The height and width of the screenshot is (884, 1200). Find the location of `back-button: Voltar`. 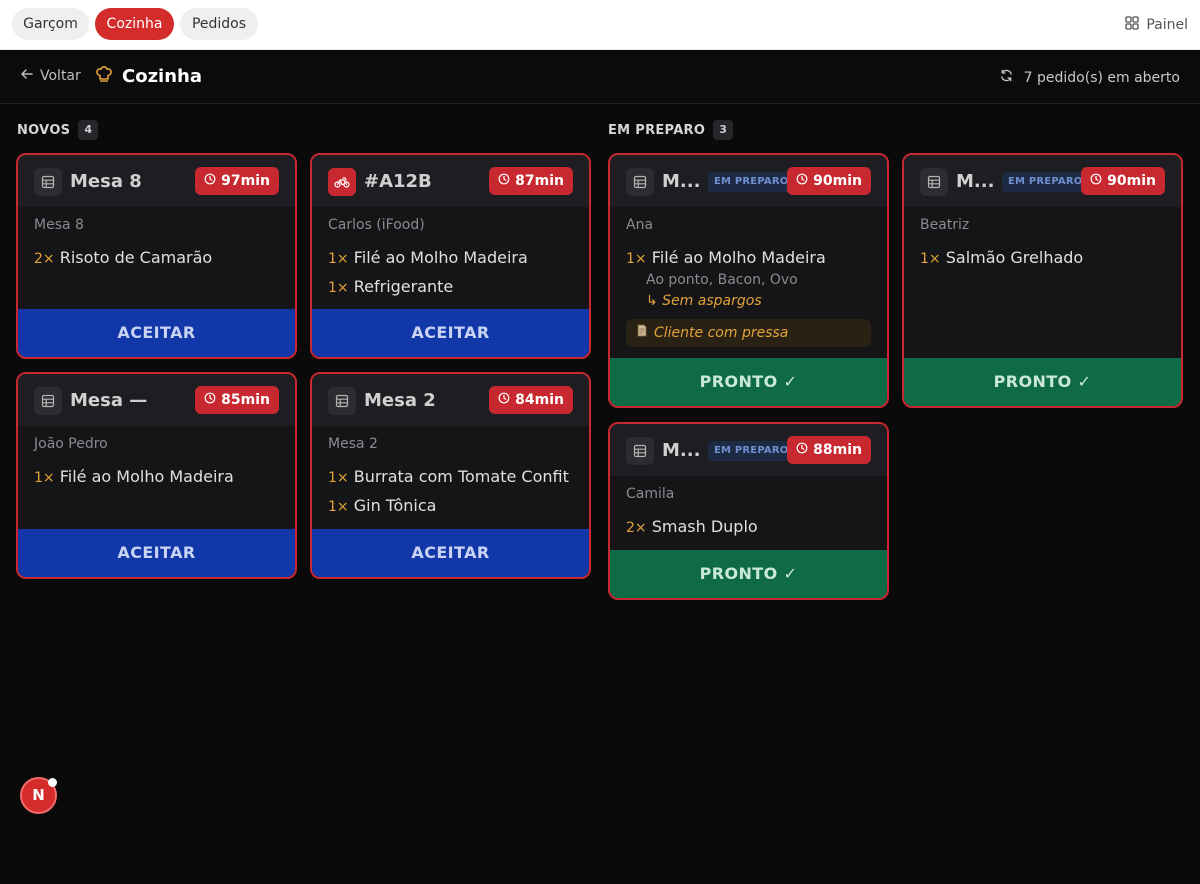

back-button: Voltar is located at coordinates (50, 76).